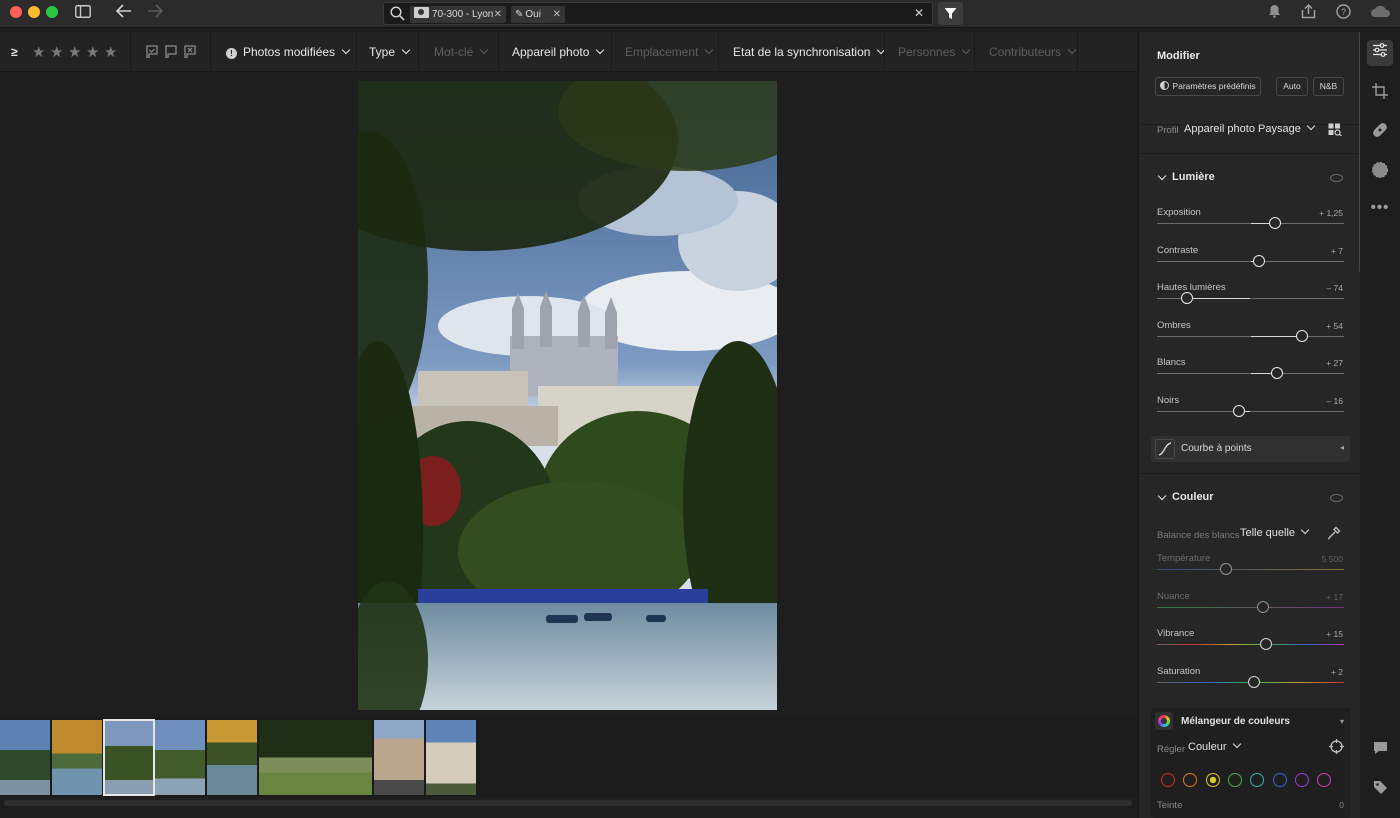  Describe the element at coordinates (1336, 748) in the screenshot. I see `target-adjust-icon` at that location.